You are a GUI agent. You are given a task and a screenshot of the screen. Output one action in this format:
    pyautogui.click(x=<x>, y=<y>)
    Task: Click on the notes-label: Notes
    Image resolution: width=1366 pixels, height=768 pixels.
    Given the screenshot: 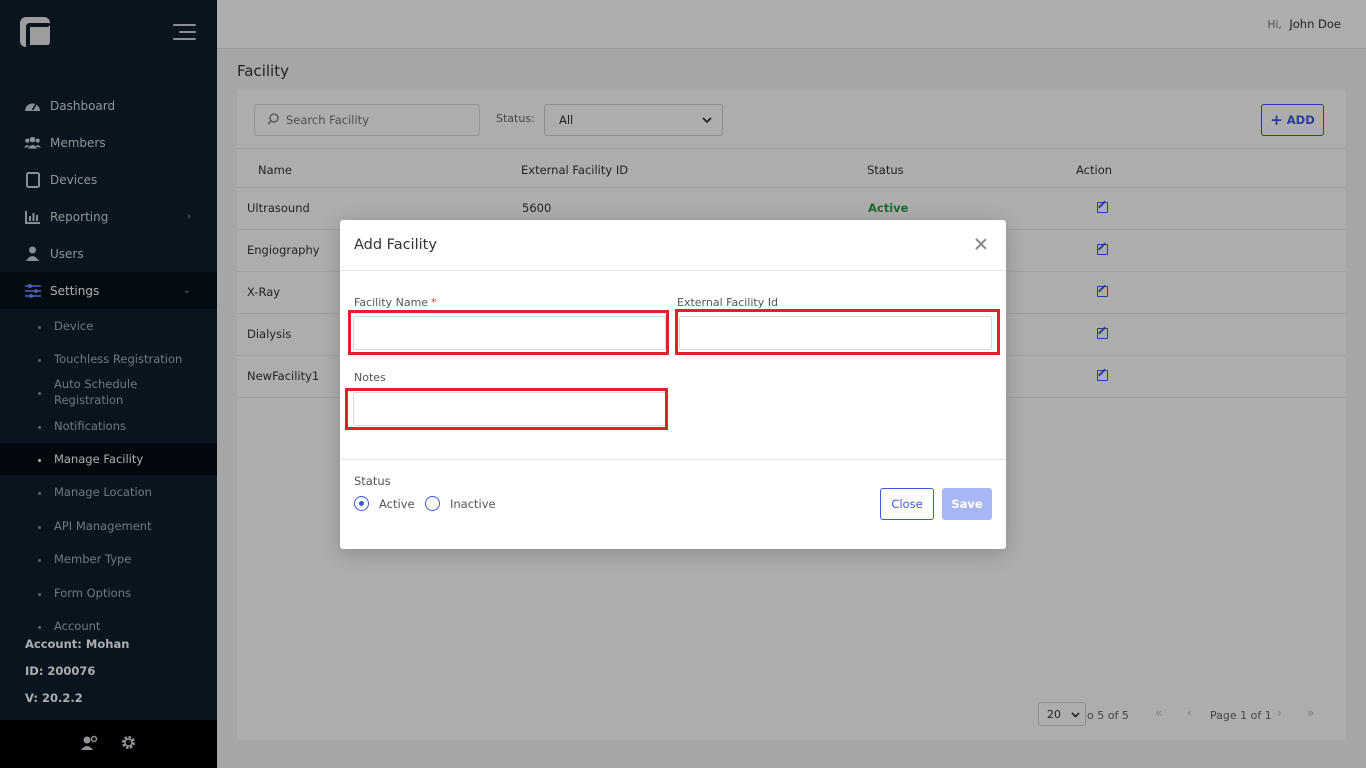 What is the action you would take?
    pyautogui.click(x=370, y=377)
    